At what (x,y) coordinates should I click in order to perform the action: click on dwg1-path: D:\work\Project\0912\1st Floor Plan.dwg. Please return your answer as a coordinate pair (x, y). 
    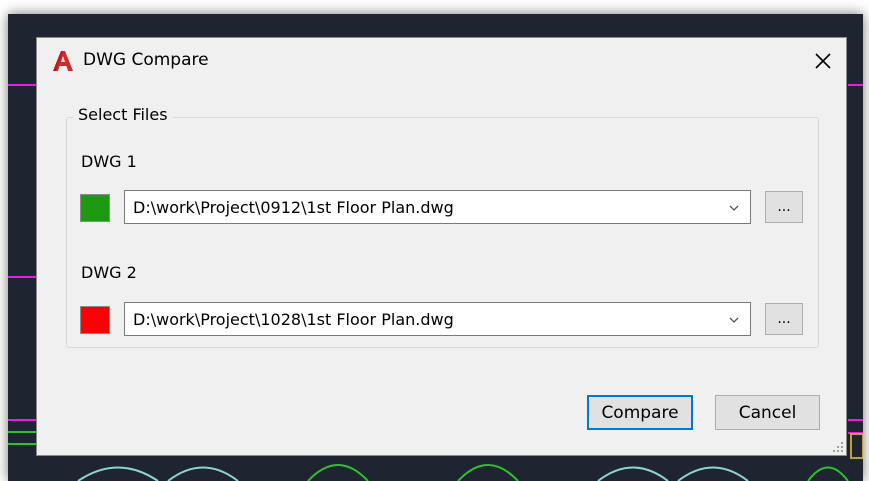
    Looking at the image, I should click on (293, 207).